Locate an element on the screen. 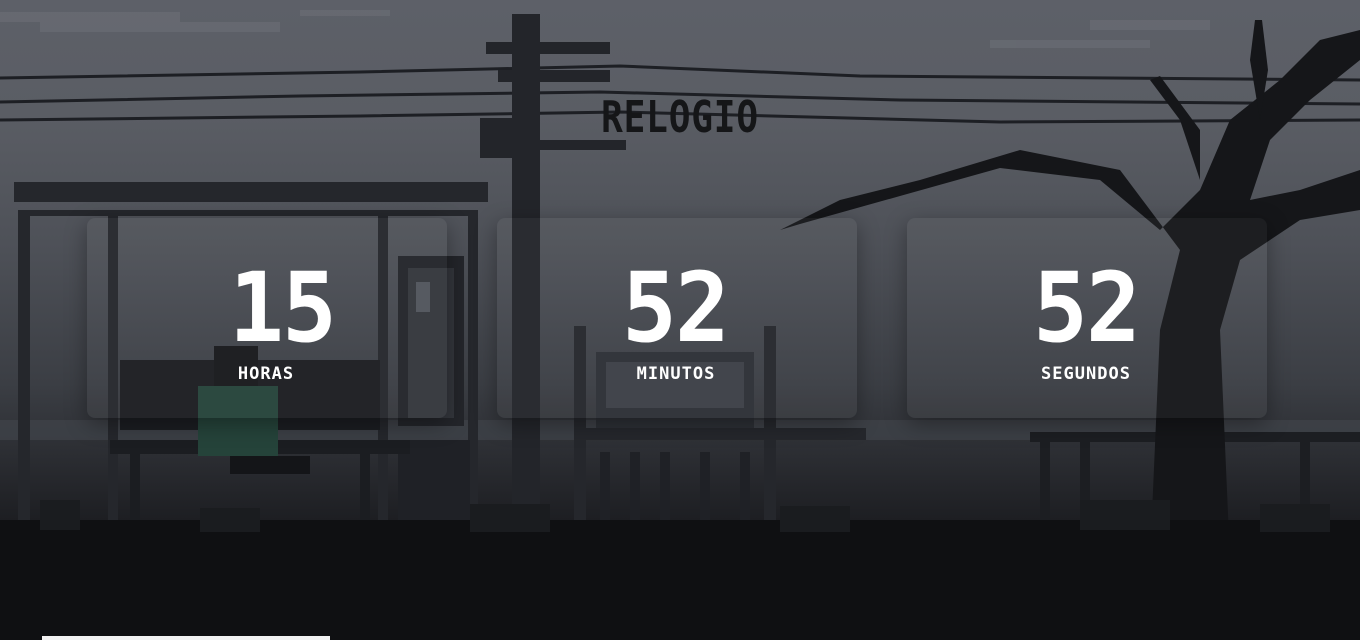  bottom-scrollbar is located at coordinates (186, 638).